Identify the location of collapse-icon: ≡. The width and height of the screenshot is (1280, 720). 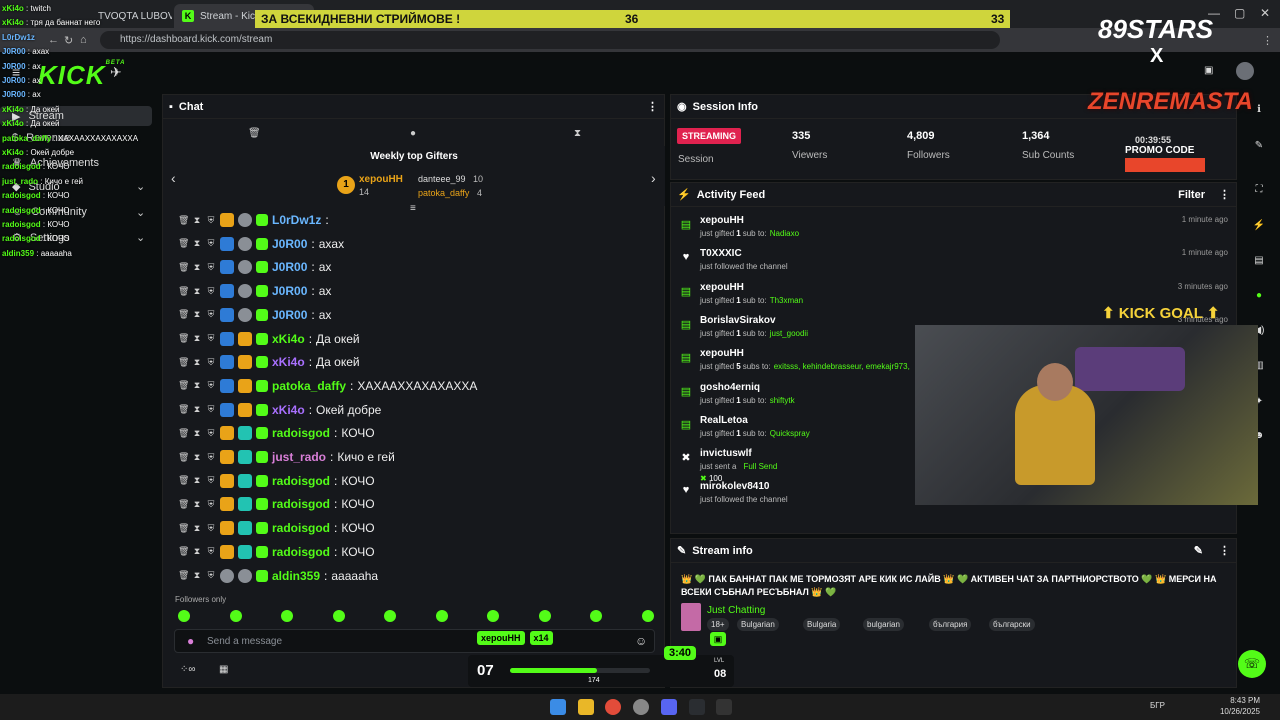
(413, 208).